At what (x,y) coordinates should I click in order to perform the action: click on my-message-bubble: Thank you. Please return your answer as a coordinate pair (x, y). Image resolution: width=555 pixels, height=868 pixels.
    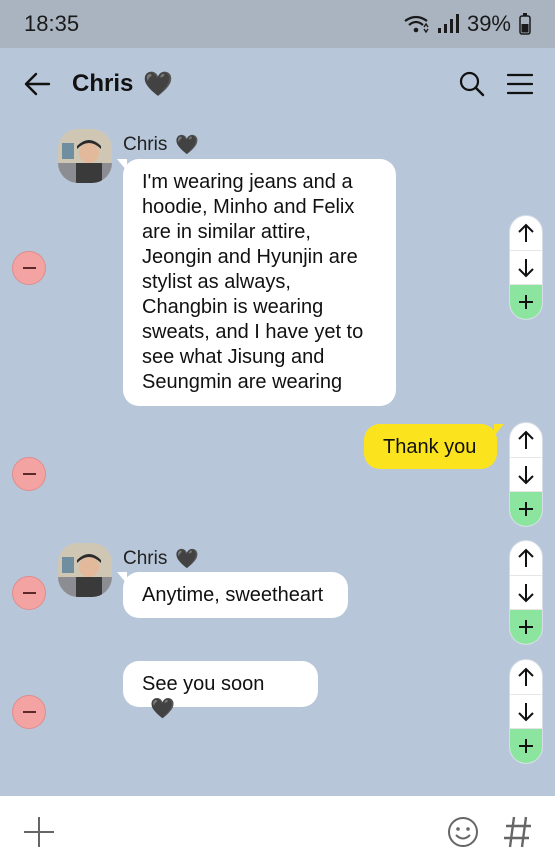
    Looking at the image, I should click on (434, 446).